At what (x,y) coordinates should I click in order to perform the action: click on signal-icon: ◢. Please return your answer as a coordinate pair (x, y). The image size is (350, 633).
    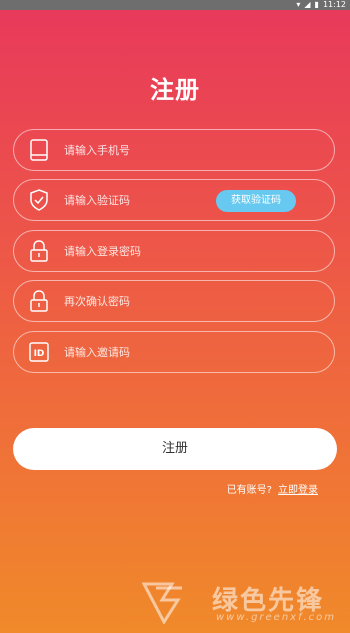
    Looking at the image, I should click on (307, 4).